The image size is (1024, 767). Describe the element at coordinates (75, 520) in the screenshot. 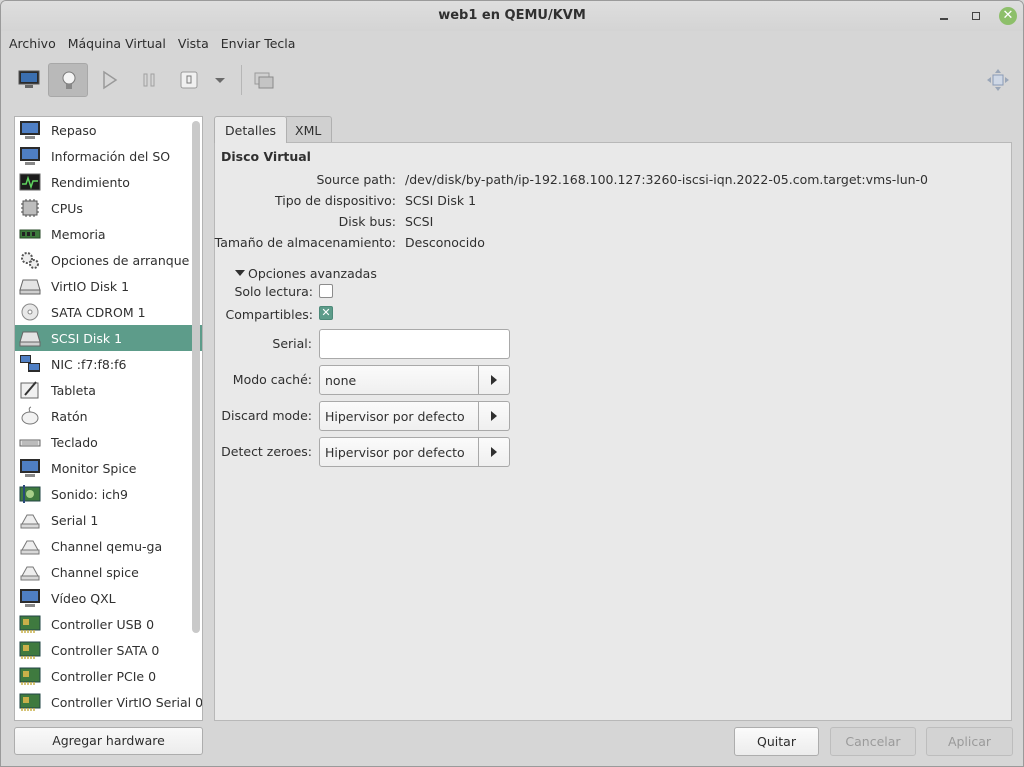

I see `list-item-label: Serial 1` at that location.